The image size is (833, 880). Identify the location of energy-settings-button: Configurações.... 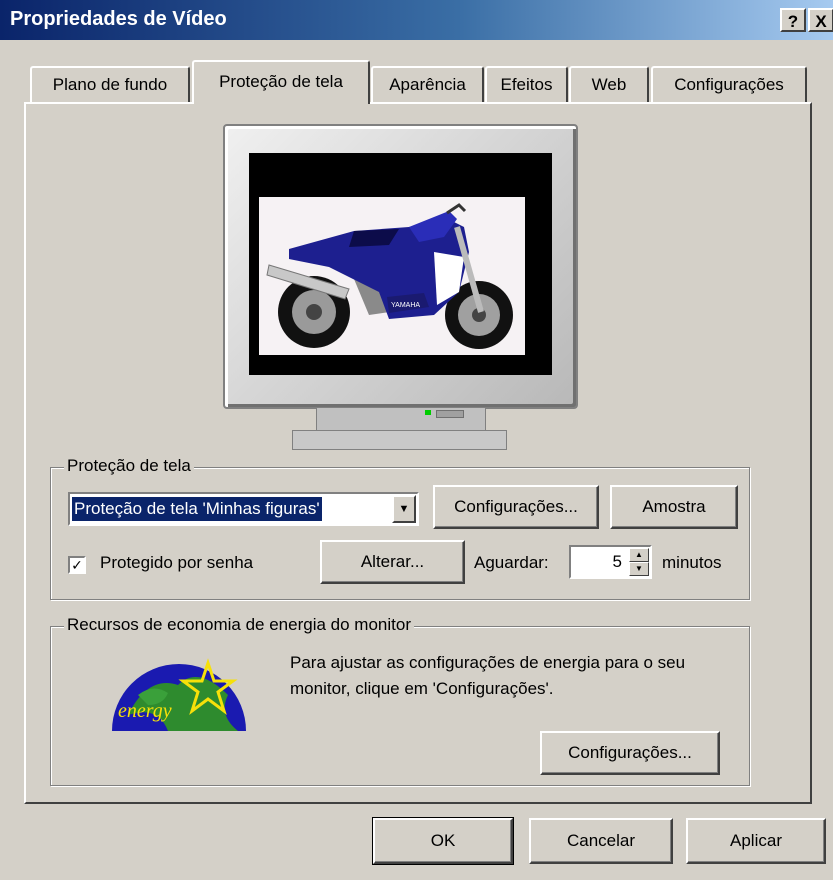
(630, 753).